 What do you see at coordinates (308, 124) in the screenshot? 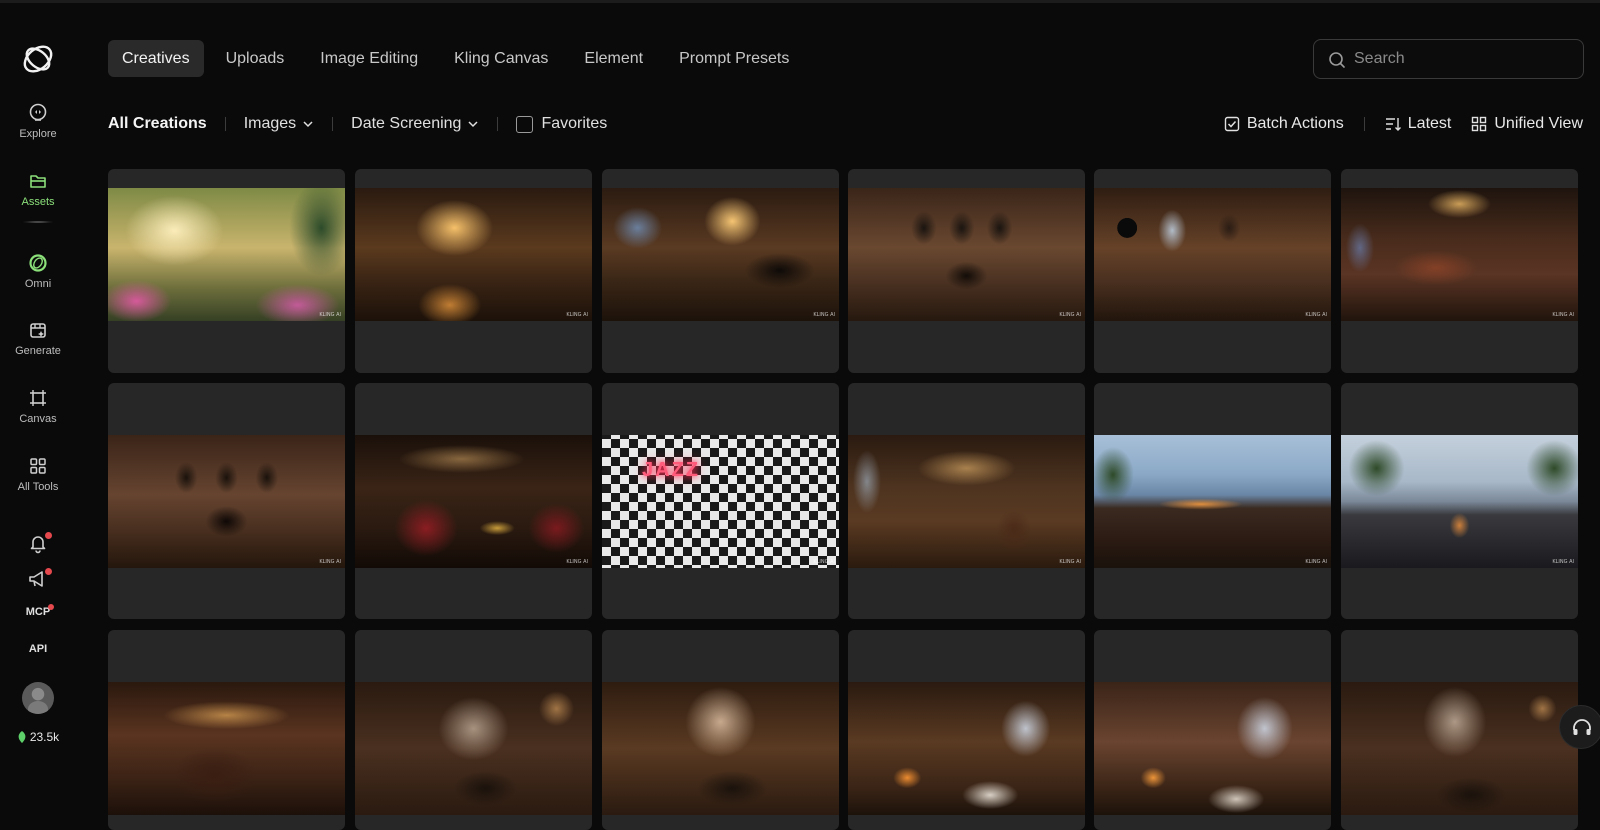
I see `chevron-down-icon` at bounding box center [308, 124].